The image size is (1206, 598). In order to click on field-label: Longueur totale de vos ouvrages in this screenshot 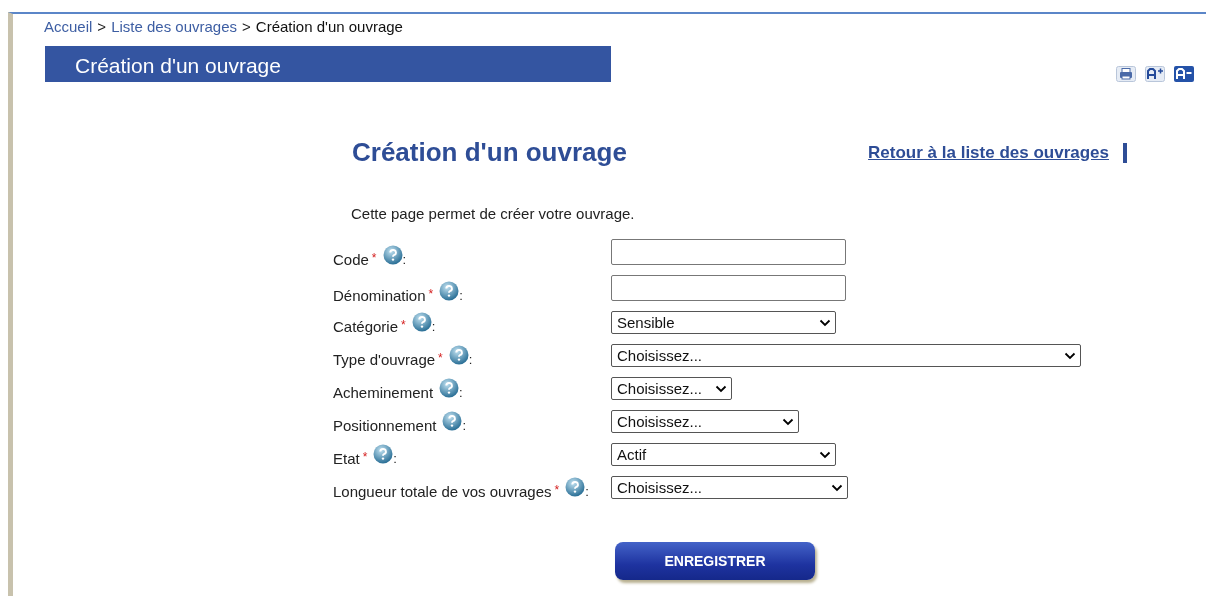, I will do `click(442, 491)`.